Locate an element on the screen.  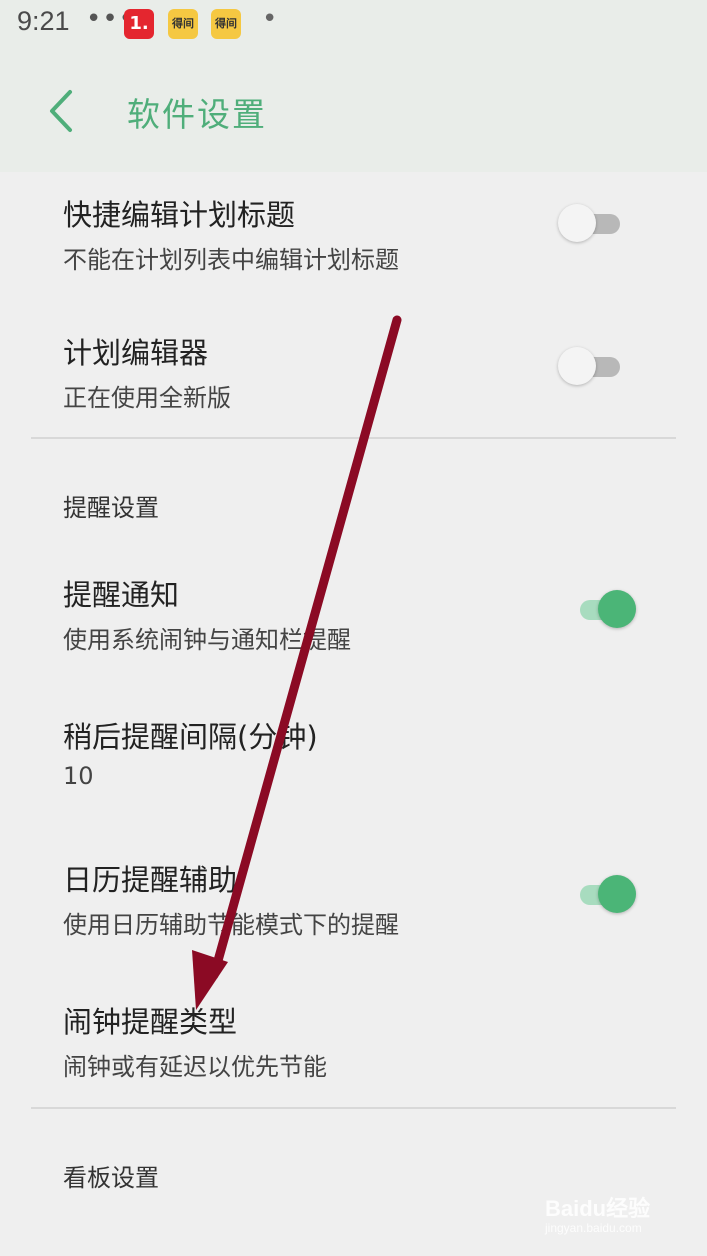
quick-edit-setting: 快捷编辑计划标题 不能在计划列表中编辑计划标题 is located at coordinates (231, 233).